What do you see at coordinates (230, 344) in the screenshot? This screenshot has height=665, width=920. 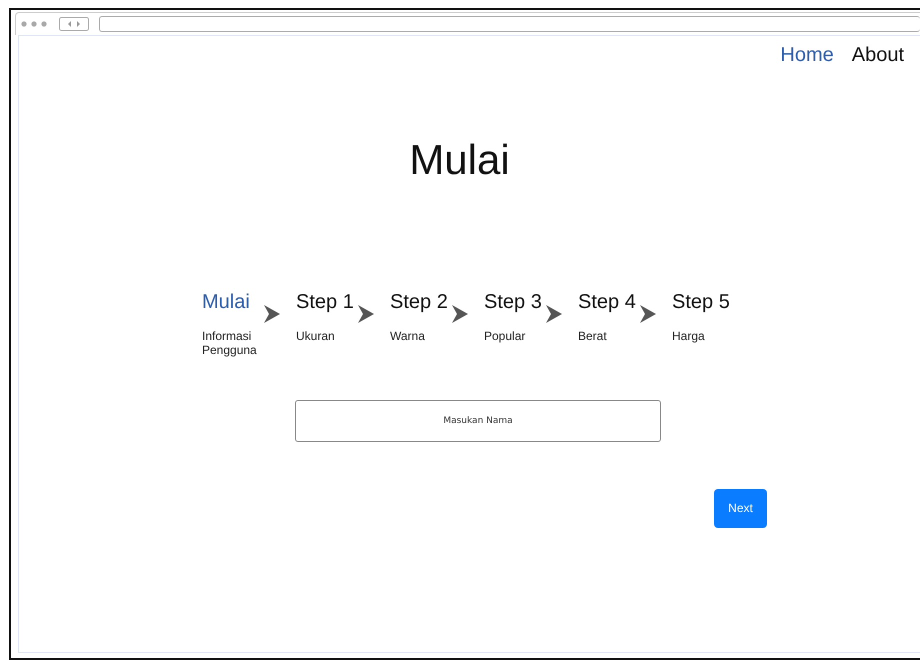 I see `step-caption: Informasi Pengguna` at bounding box center [230, 344].